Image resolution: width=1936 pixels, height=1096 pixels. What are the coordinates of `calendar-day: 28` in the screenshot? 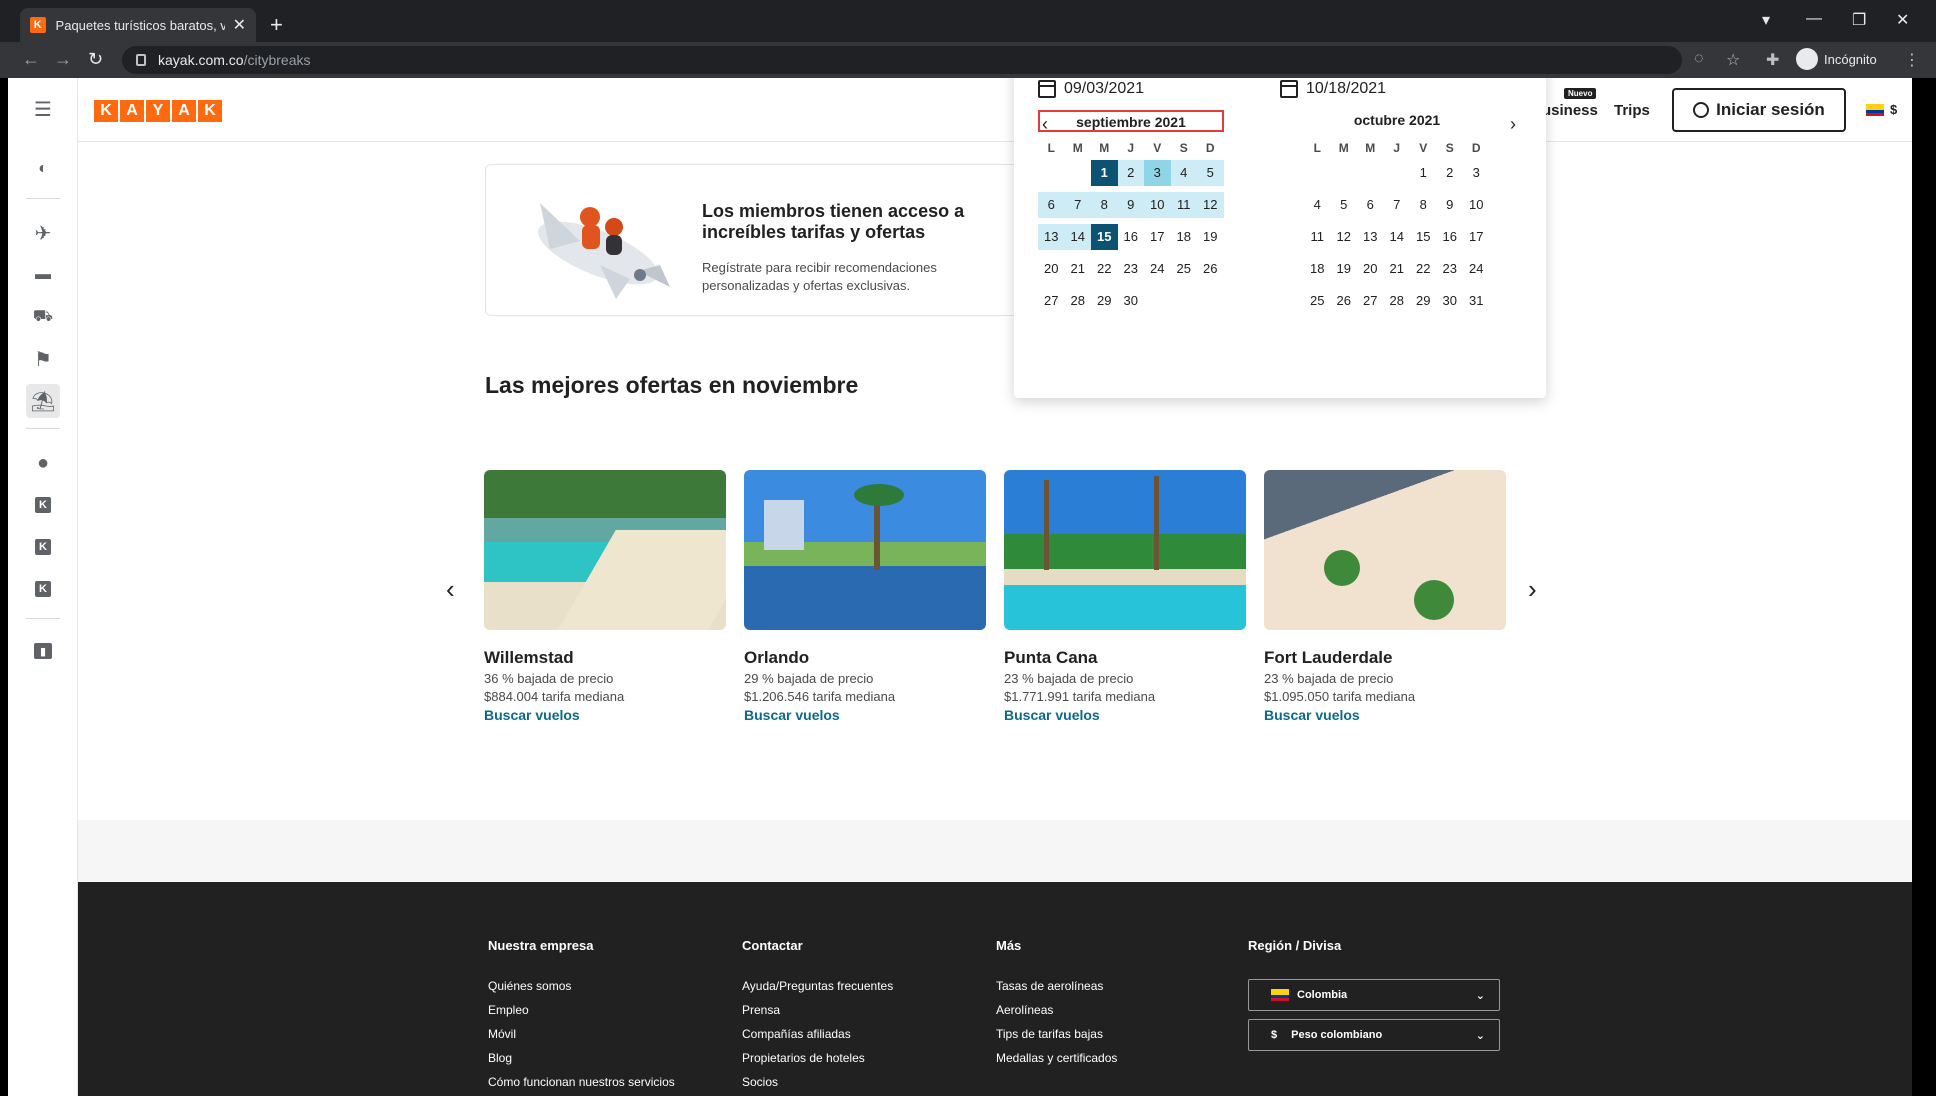 It's located at (1078, 301).